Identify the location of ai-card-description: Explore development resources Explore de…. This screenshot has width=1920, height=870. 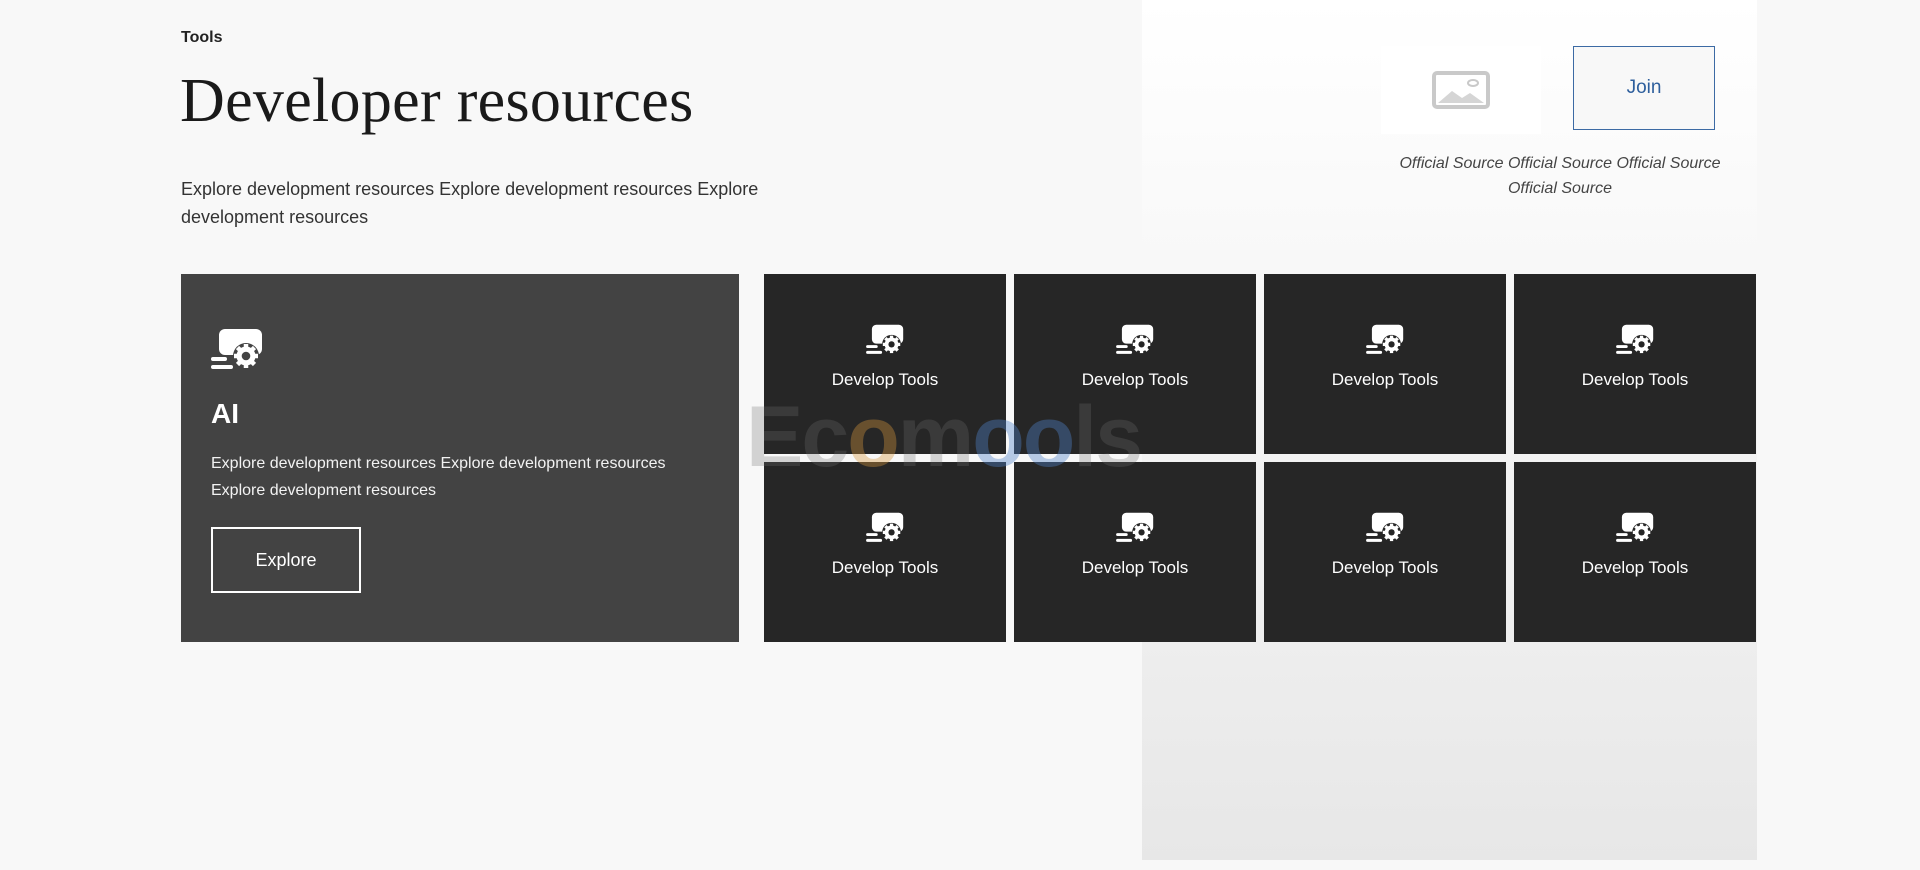
(438, 477).